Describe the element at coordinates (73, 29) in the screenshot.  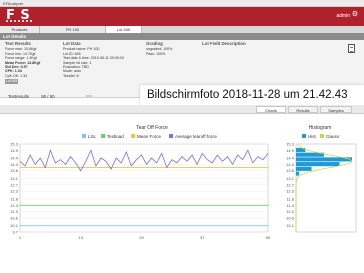
I see `tab-product-ph100: PH 100` at that location.